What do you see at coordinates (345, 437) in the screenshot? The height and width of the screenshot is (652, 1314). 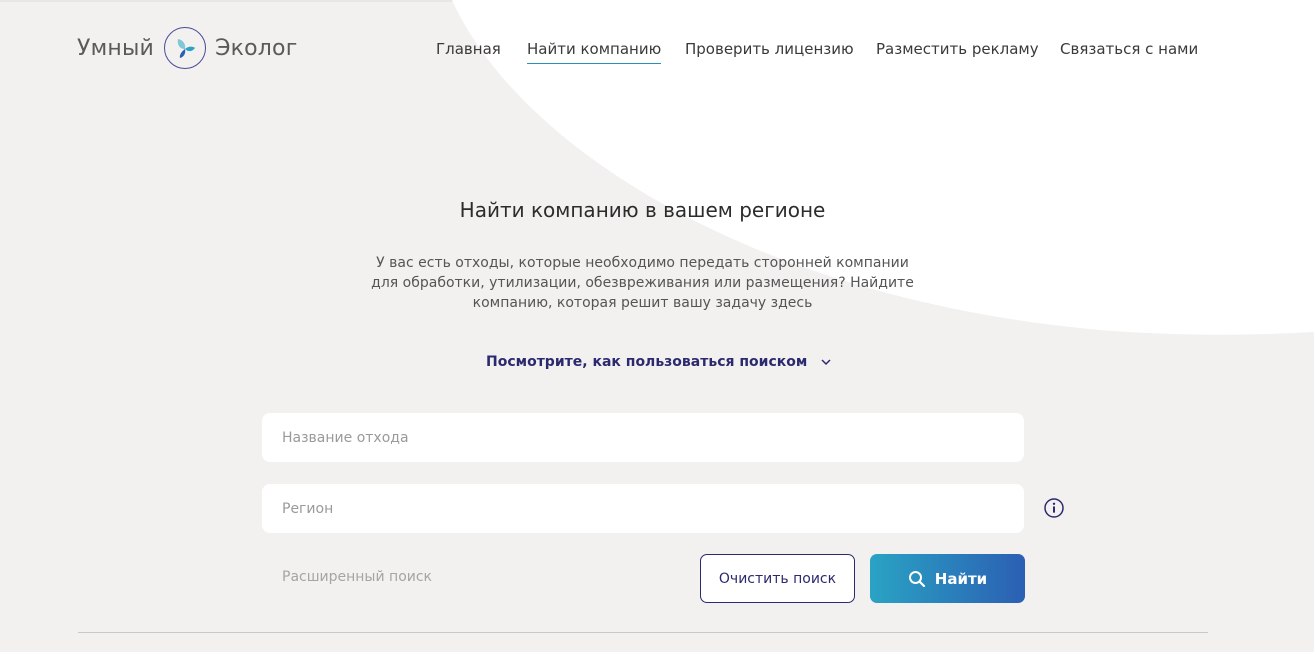 I see `waste-name-placeholder: Название отхода` at bounding box center [345, 437].